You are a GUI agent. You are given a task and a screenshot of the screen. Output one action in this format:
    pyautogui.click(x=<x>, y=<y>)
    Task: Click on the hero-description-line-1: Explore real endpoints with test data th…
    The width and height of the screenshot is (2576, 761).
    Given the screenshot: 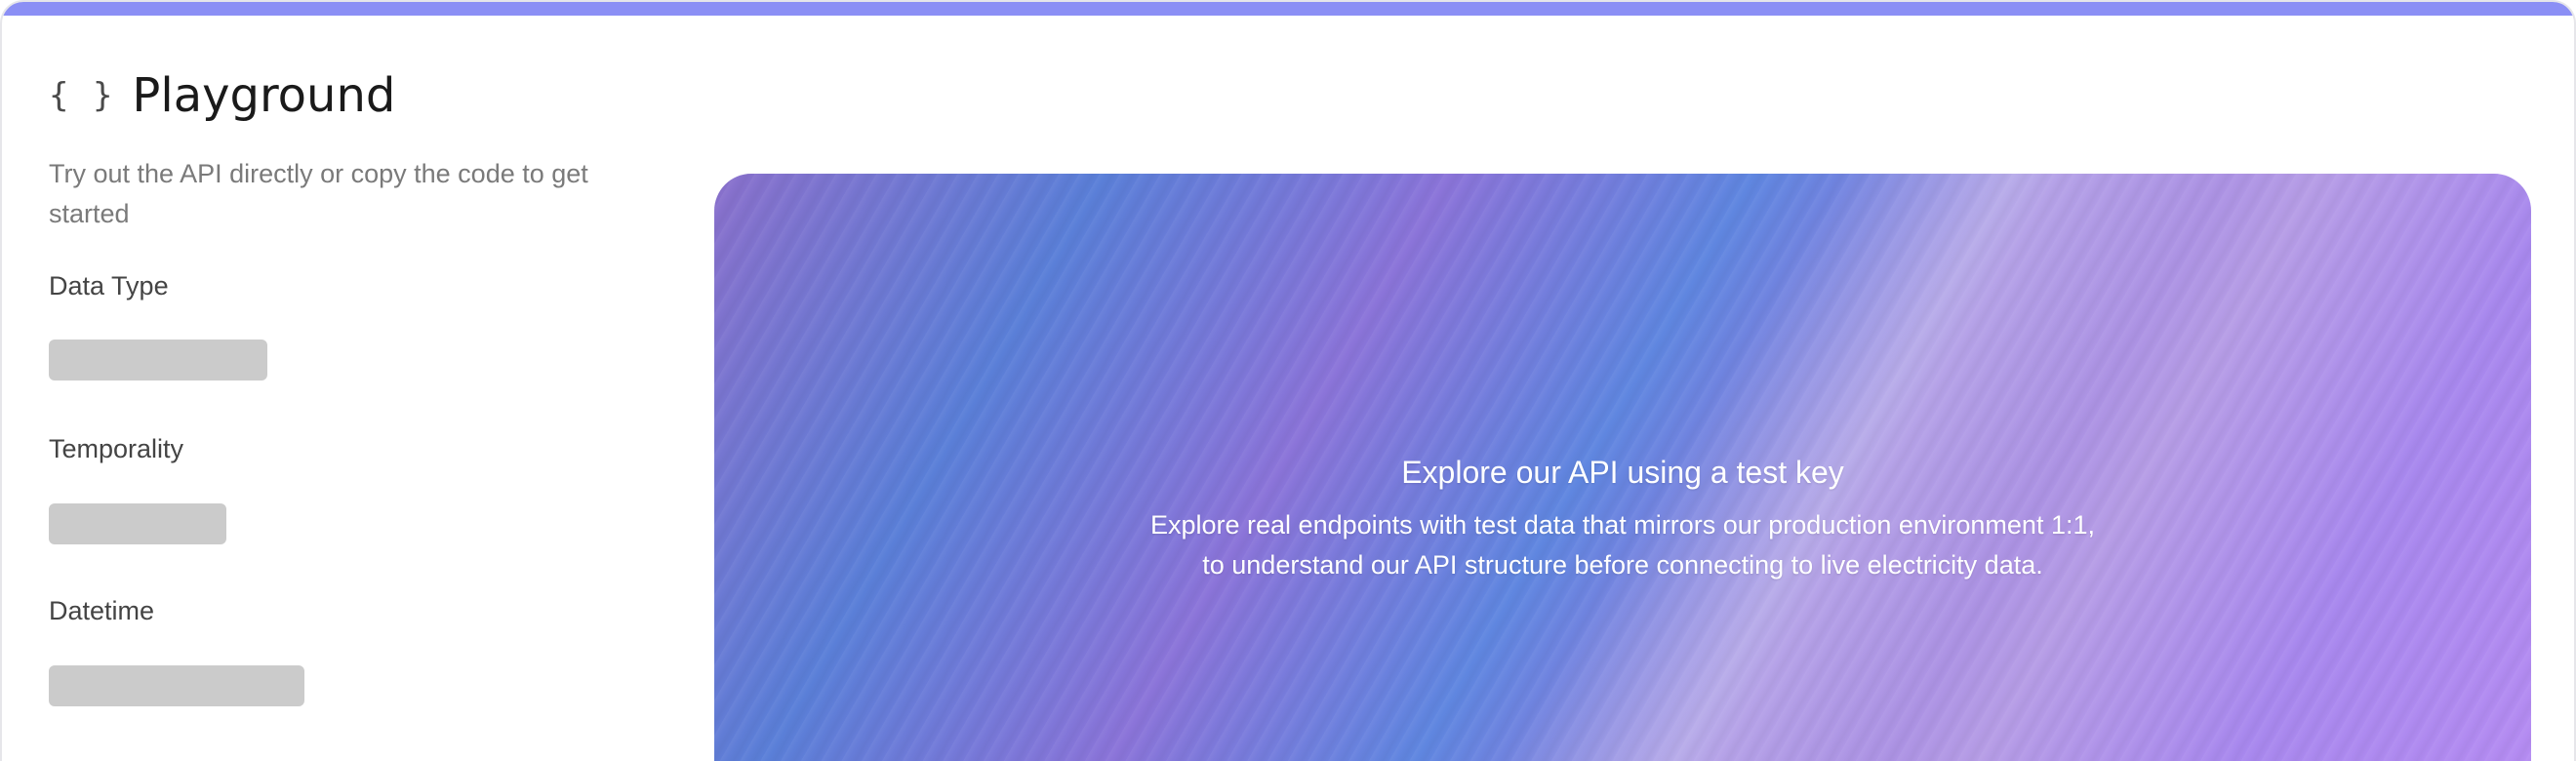 What is the action you would take?
    pyautogui.click(x=1622, y=525)
    